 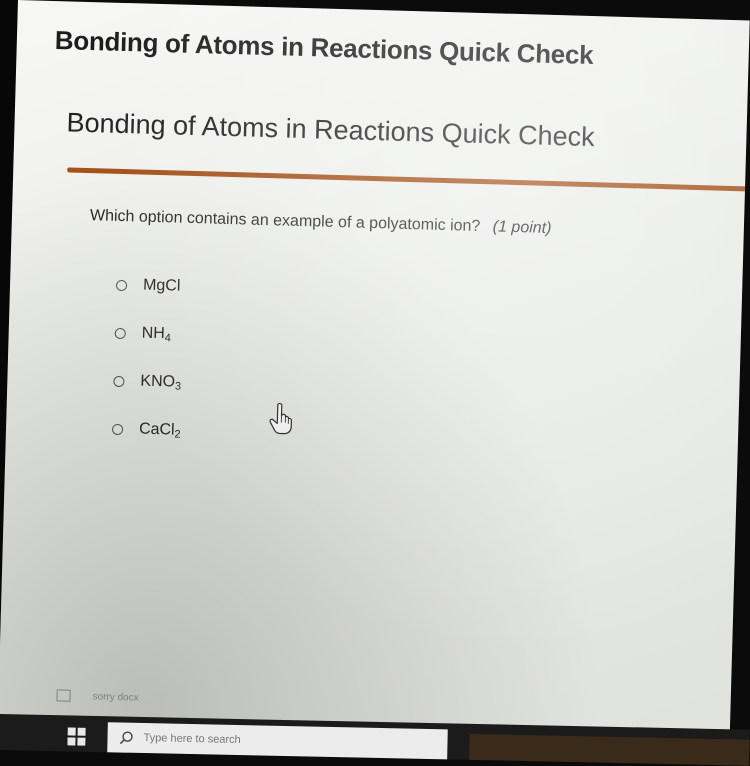 What do you see at coordinates (407, 179) in the screenshot?
I see `title-divider` at bounding box center [407, 179].